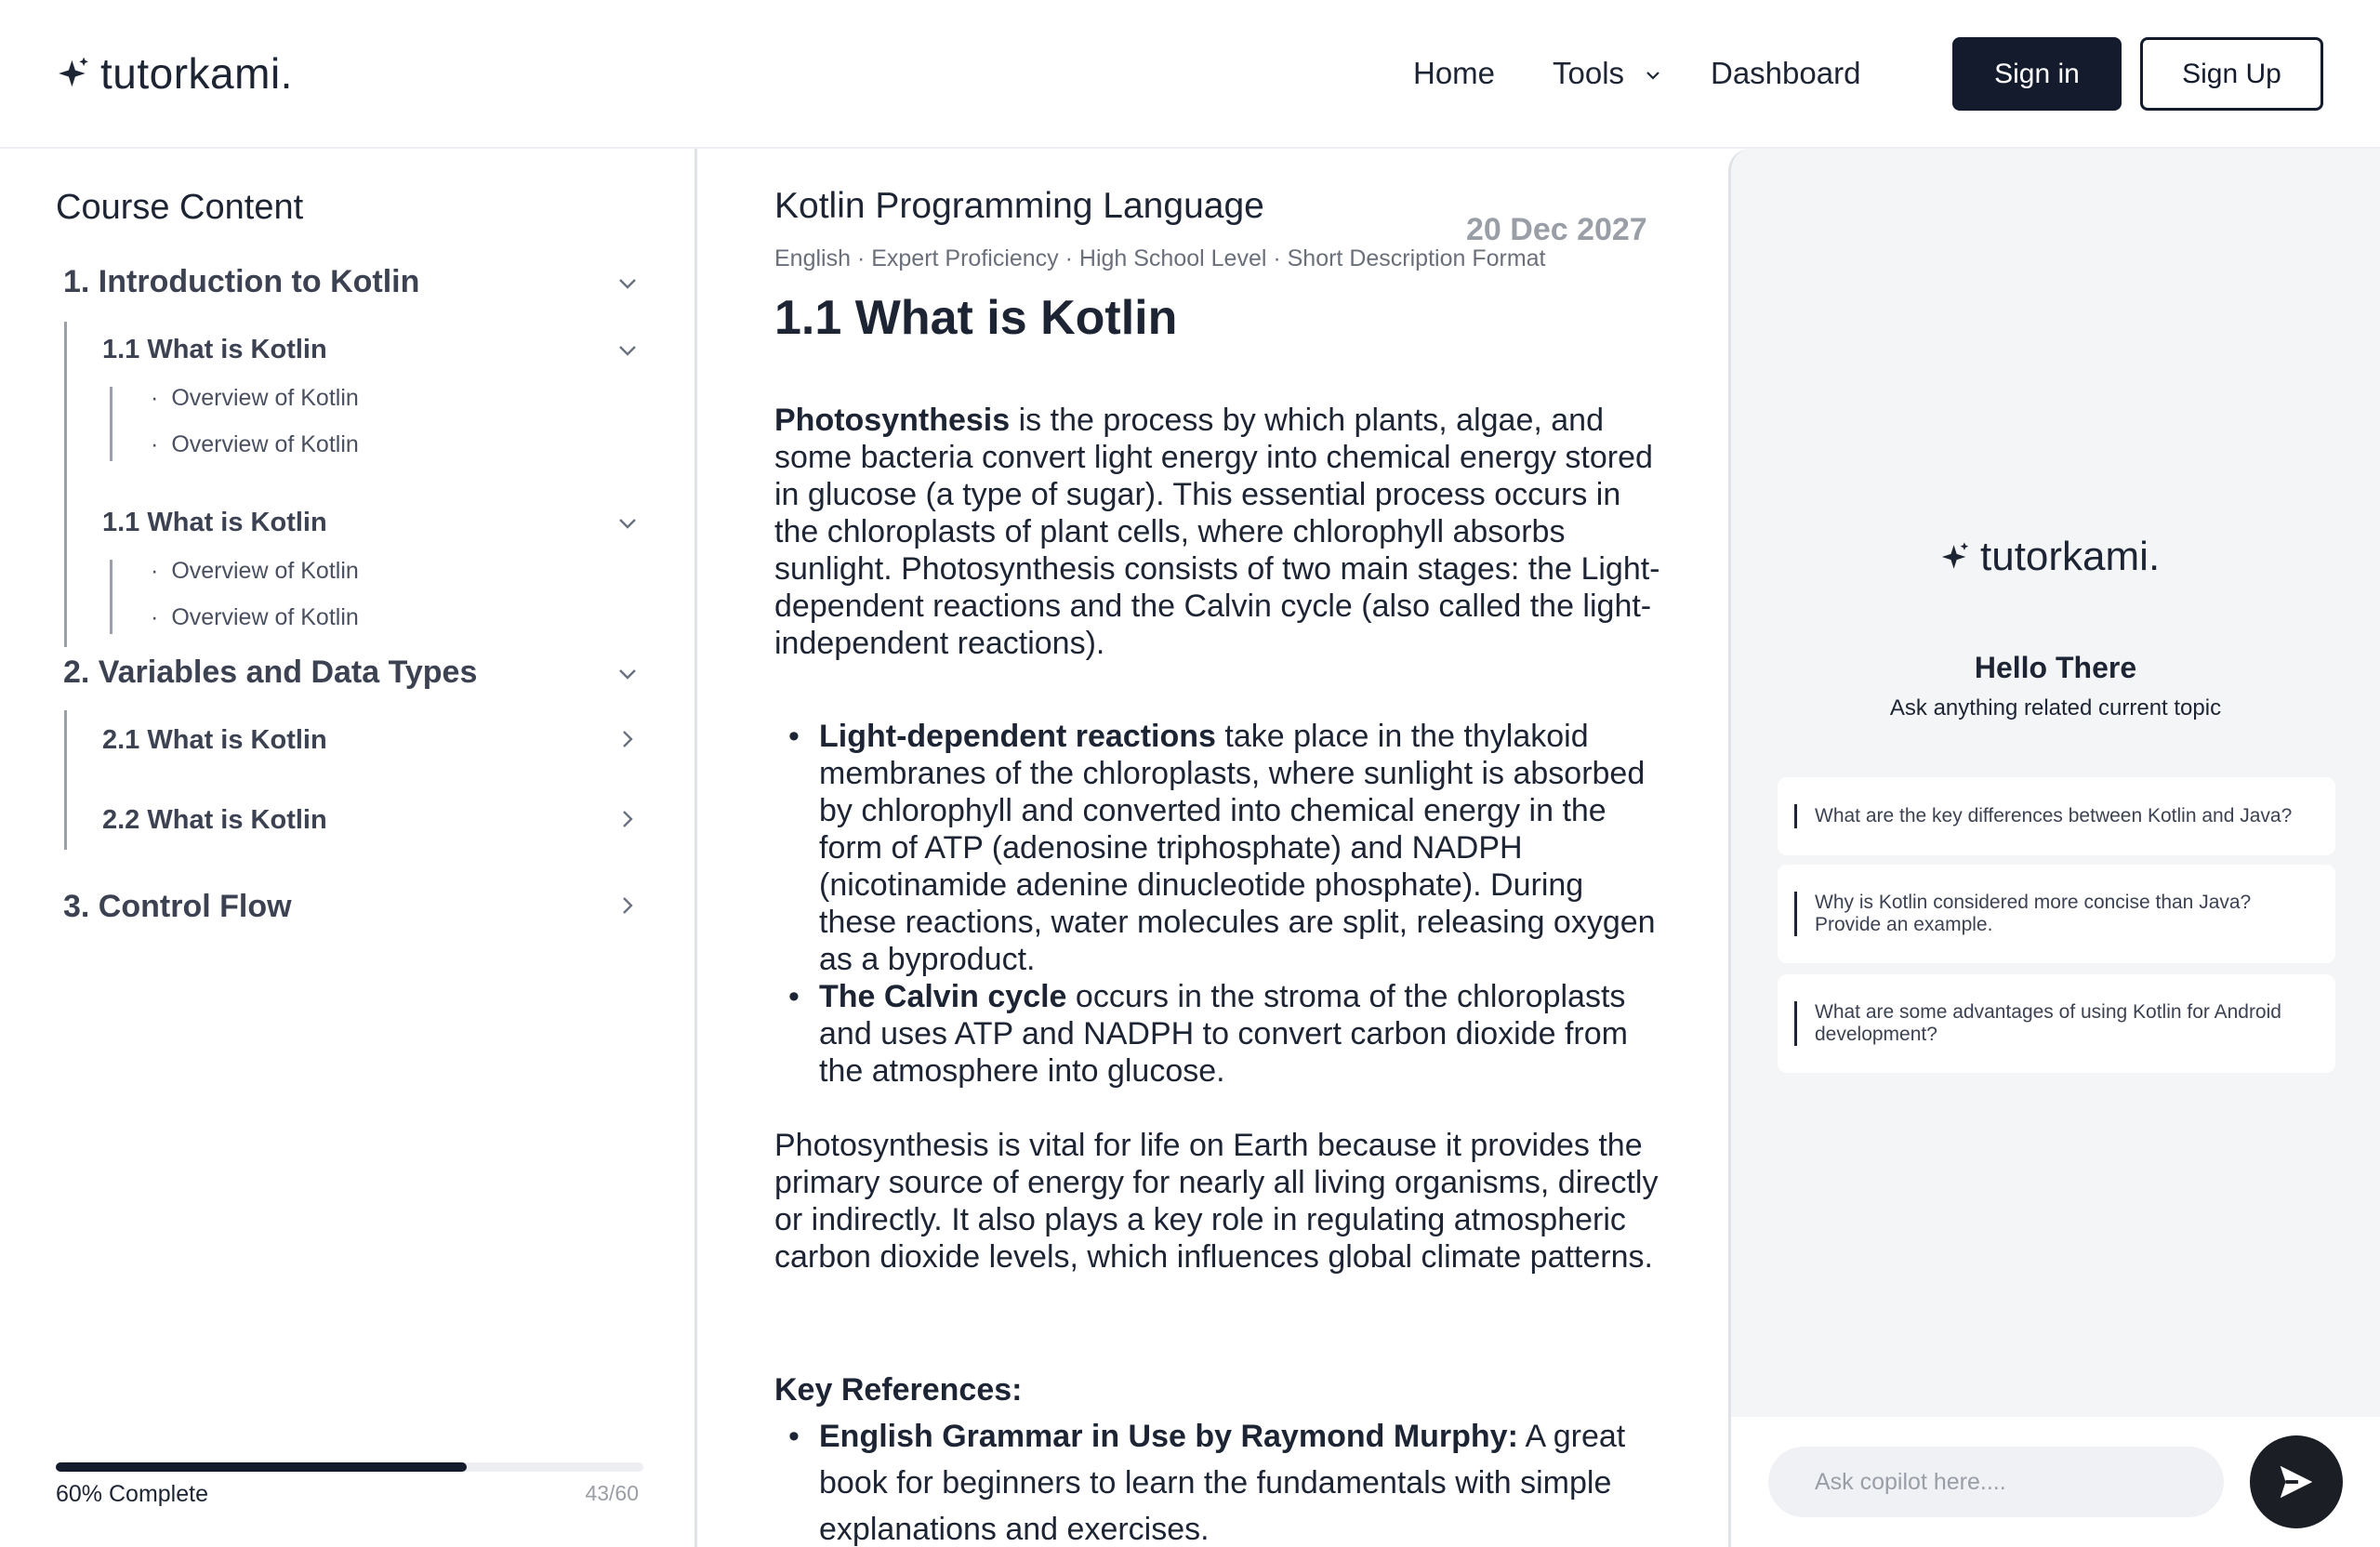 The height and width of the screenshot is (1547, 2380). I want to click on sign-in-button: Sign in, so click(2037, 74).